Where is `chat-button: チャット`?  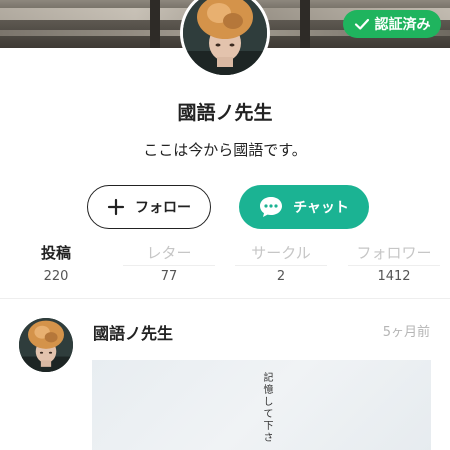
chat-button: チャット is located at coordinates (304, 207).